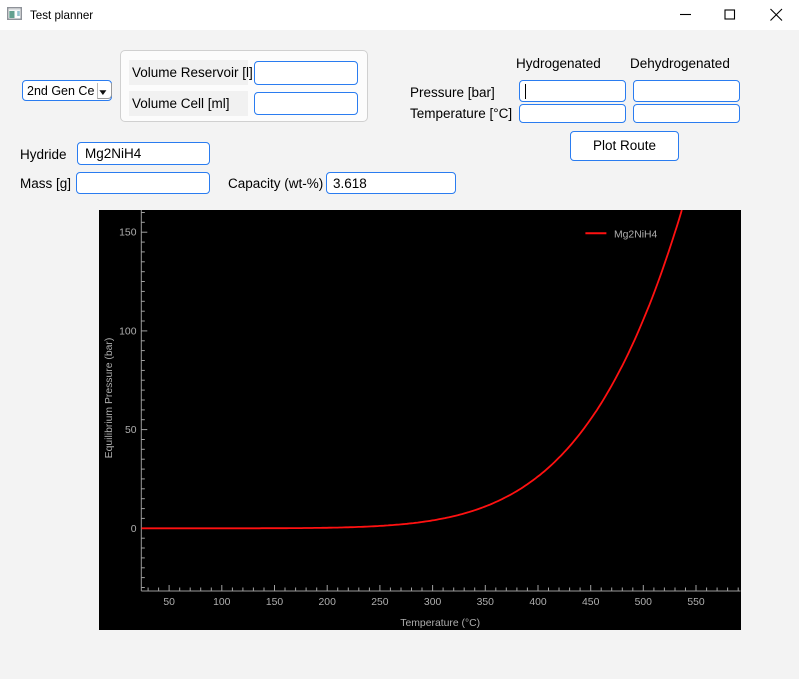 The image size is (799, 679). Describe the element at coordinates (109, 398) in the screenshot. I see `svg-text: Equilibrium Pressure (bar)` at that location.